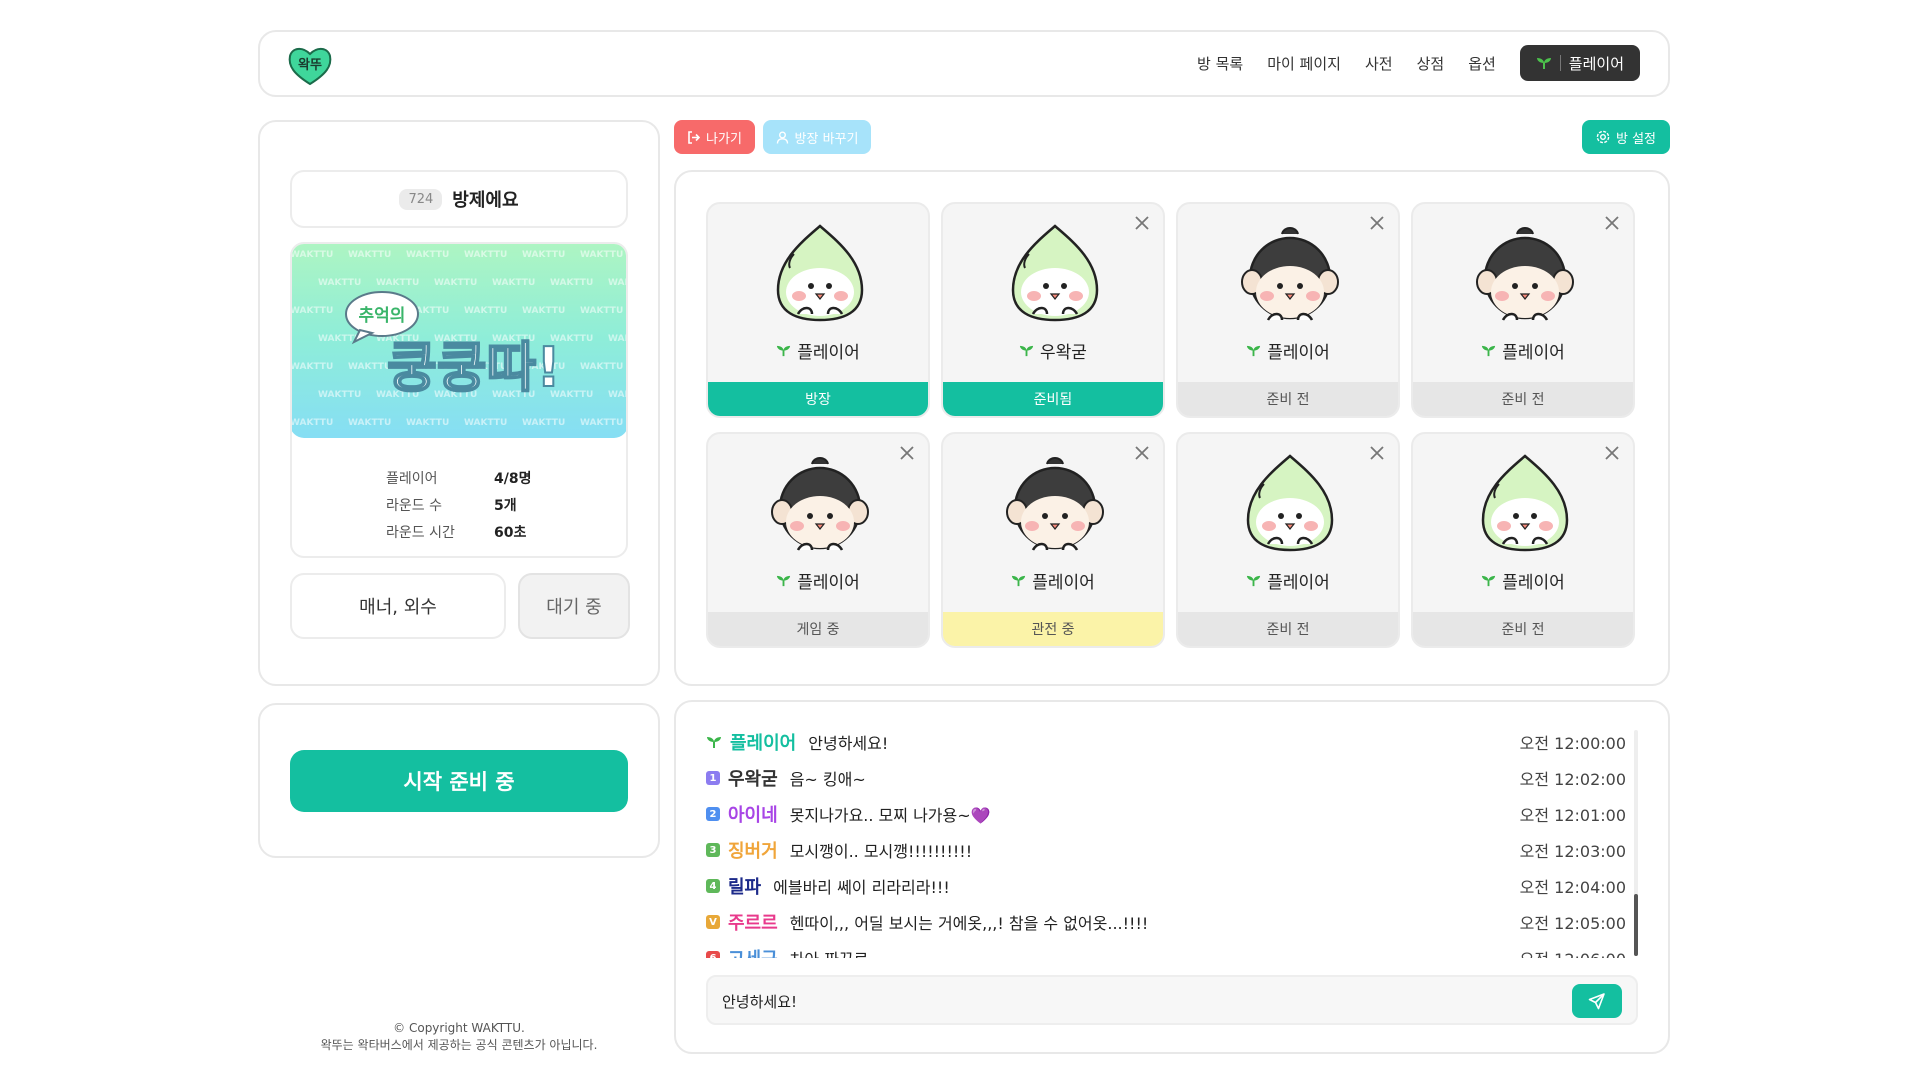 The height and width of the screenshot is (1080, 1920). Describe the element at coordinates (1573, 952) in the screenshot. I see `chat-time: 오전 12:06:00` at that location.